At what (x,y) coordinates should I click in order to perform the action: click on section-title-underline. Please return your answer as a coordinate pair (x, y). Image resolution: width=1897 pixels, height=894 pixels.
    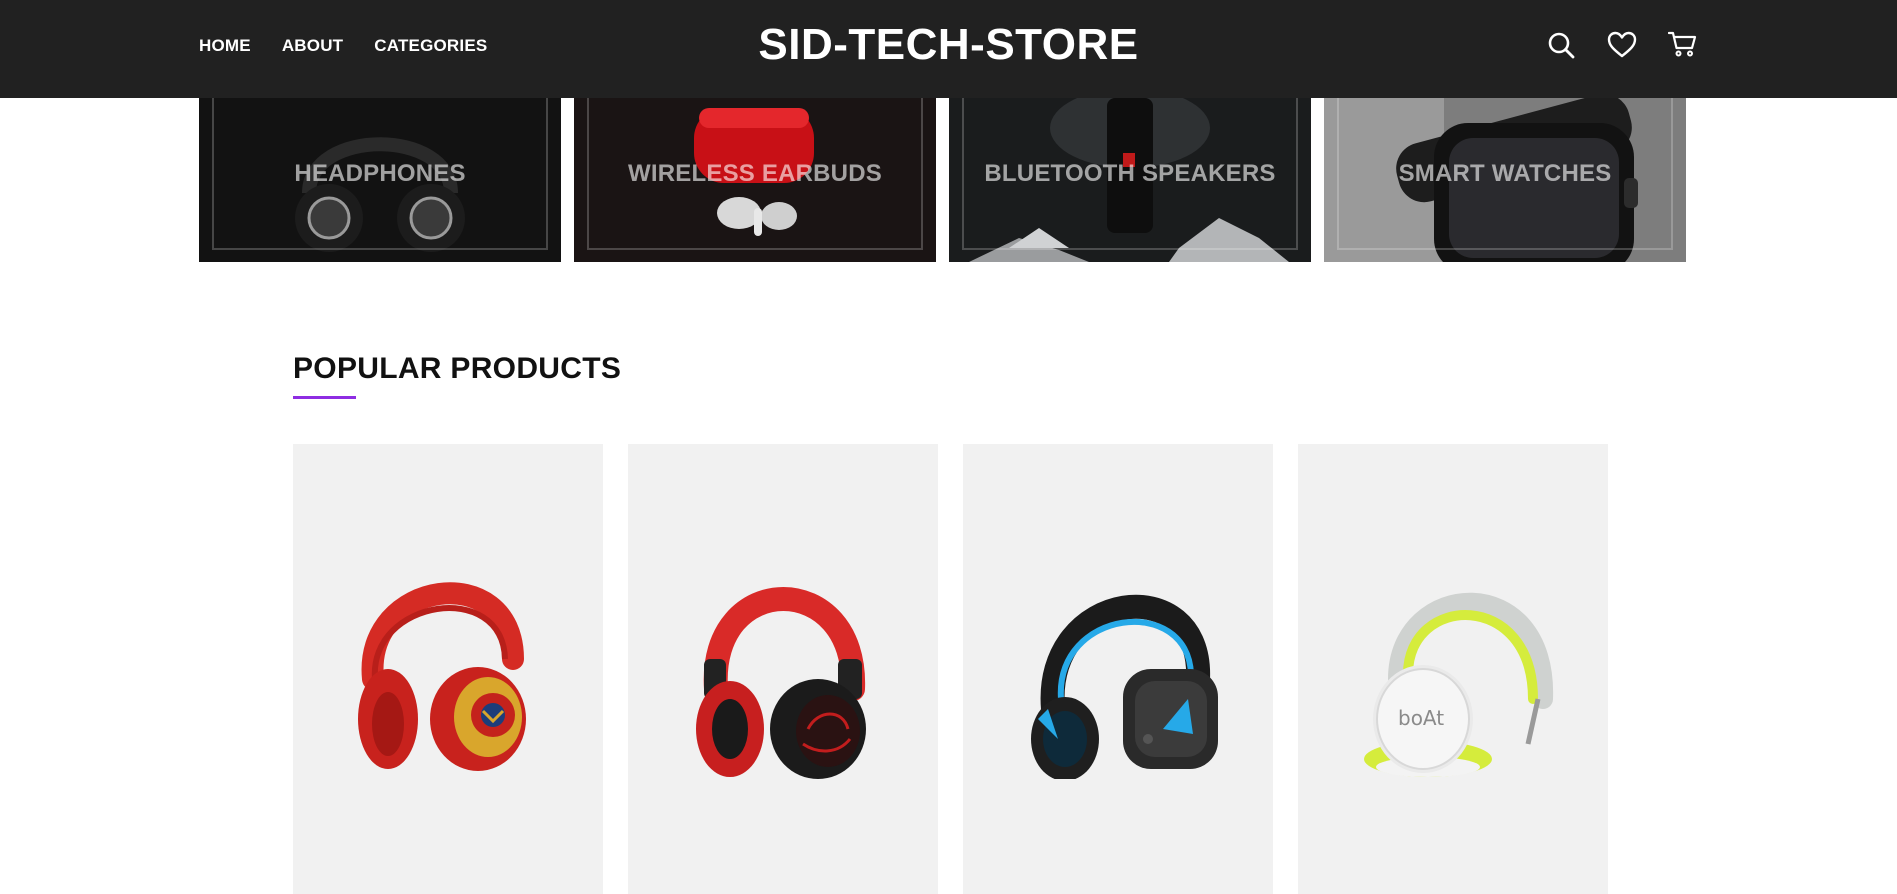
    Looking at the image, I should click on (324, 397).